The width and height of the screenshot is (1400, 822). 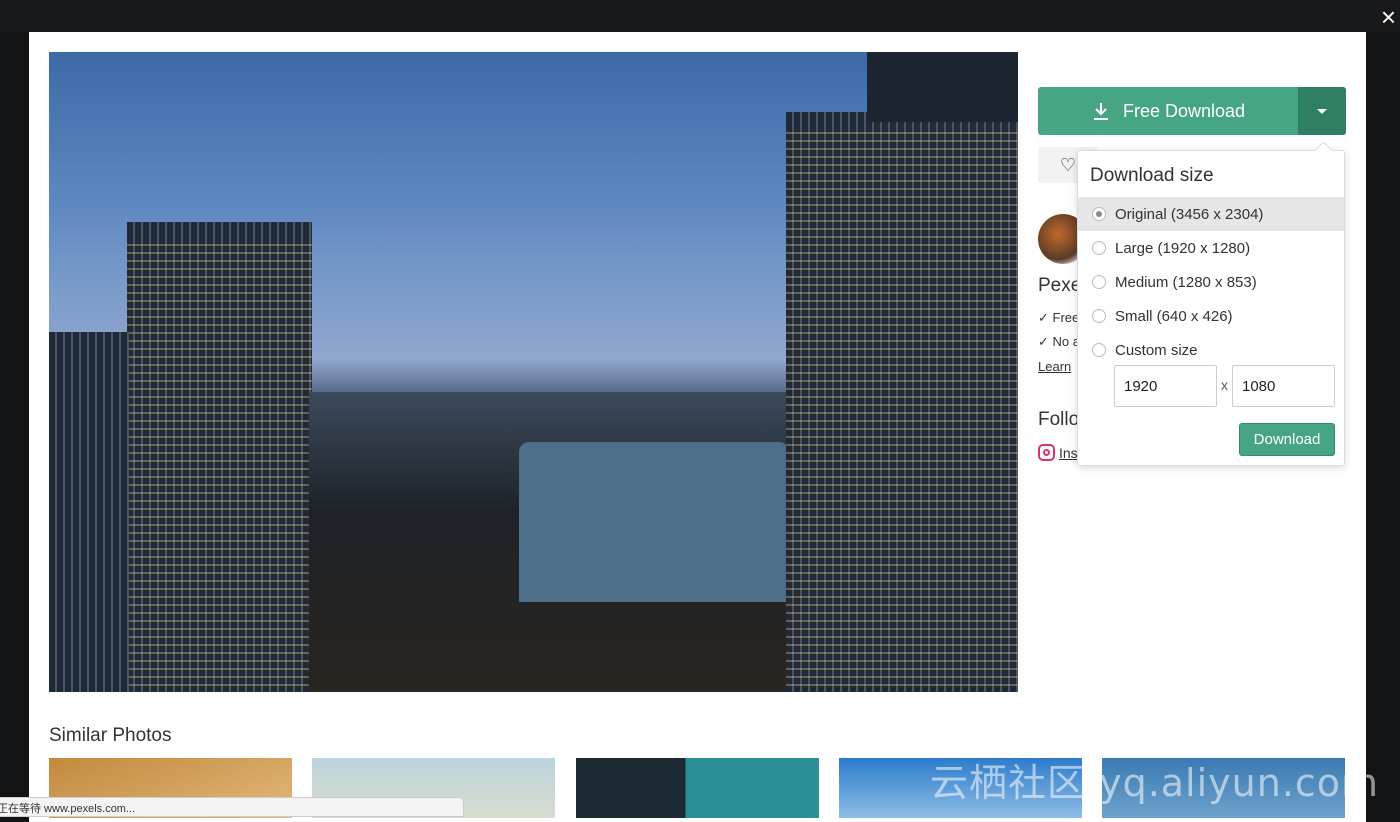 I want to click on instagram-icon, so click(x=1046, y=452).